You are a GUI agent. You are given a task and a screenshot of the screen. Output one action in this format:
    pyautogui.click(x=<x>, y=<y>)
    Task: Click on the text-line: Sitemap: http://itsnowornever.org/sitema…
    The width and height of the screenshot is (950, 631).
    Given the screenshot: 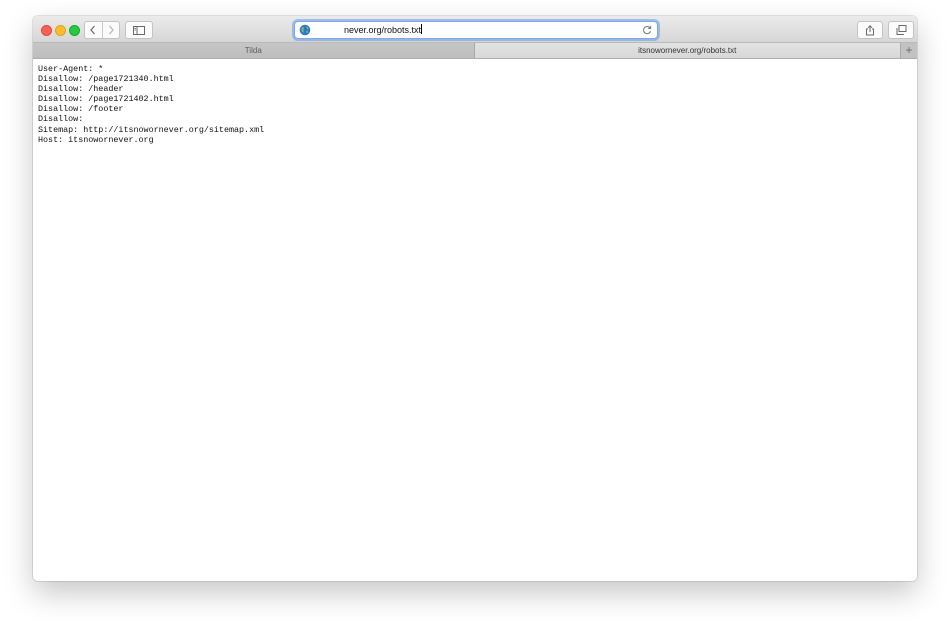 What is the action you would take?
    pyautogui.click(x=151, y=129)
    